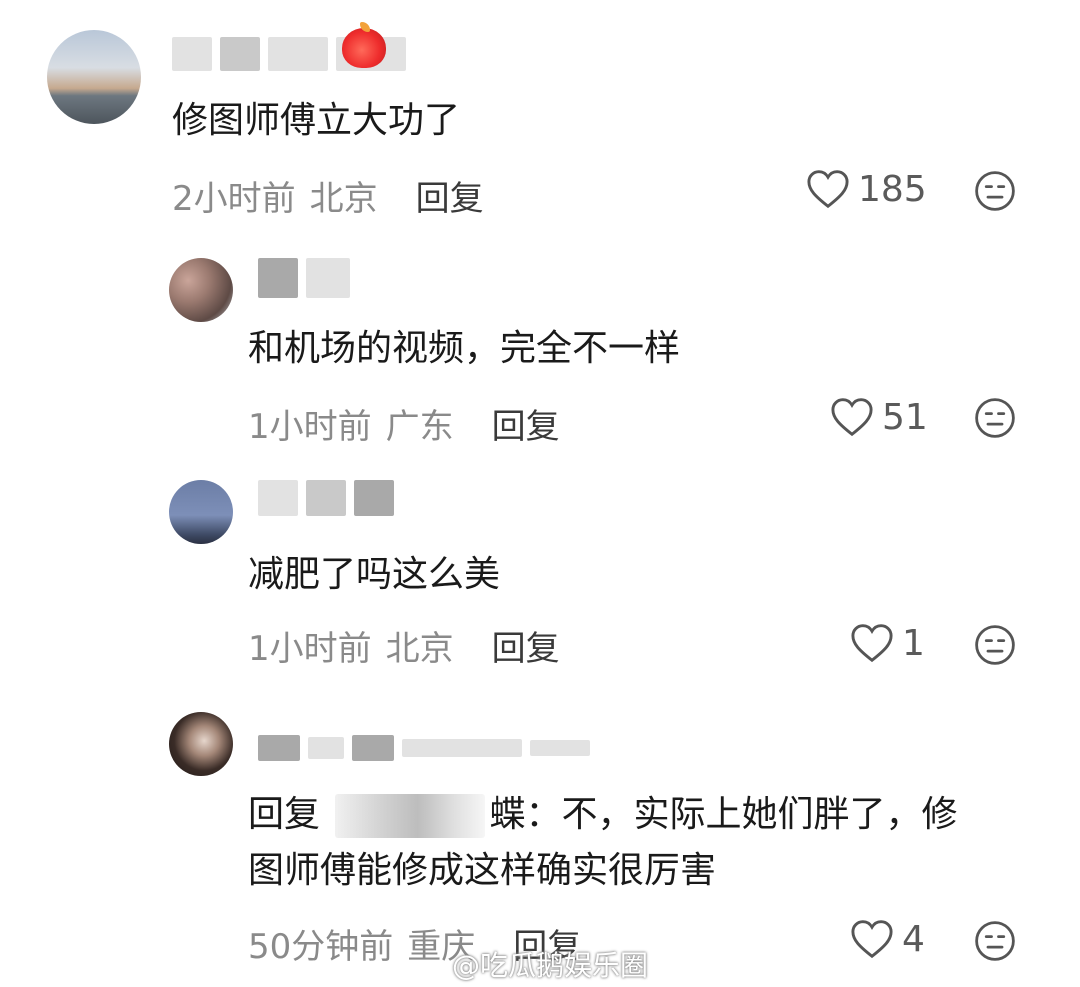 The image size is (1080, 987). Describe the element at coordinates (234, 198) in the screenshot. I see `comment-time: 2小时前` at that location.